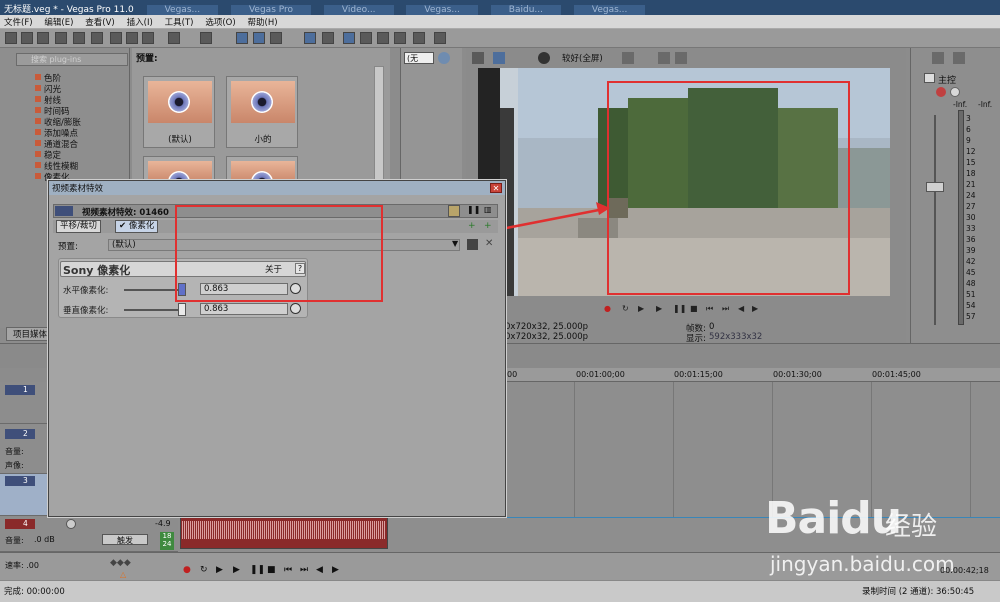  What do you see at coordinates (141, 226) in the screenshot?
I see `chain-pixelate-label: 像素化` at bounding box center [141, 226].